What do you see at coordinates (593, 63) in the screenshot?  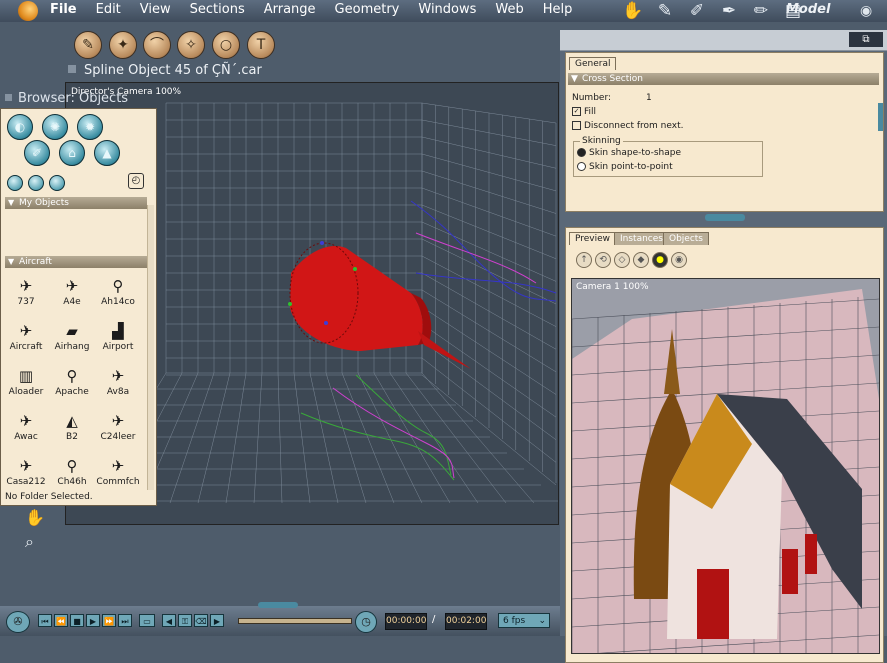 I see `tab-general: General` at bounding box center [593, 63].